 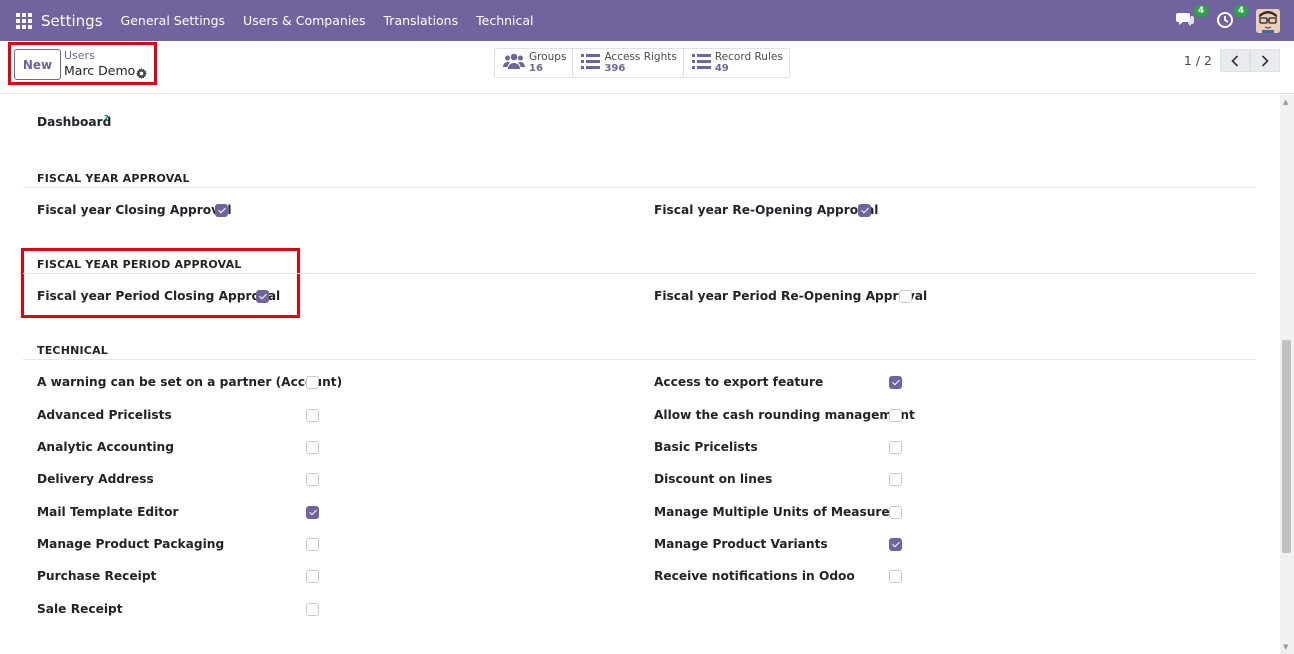 I want to click on access-rights-smart-button: Access Rights 396, so click(x=628, y=63).